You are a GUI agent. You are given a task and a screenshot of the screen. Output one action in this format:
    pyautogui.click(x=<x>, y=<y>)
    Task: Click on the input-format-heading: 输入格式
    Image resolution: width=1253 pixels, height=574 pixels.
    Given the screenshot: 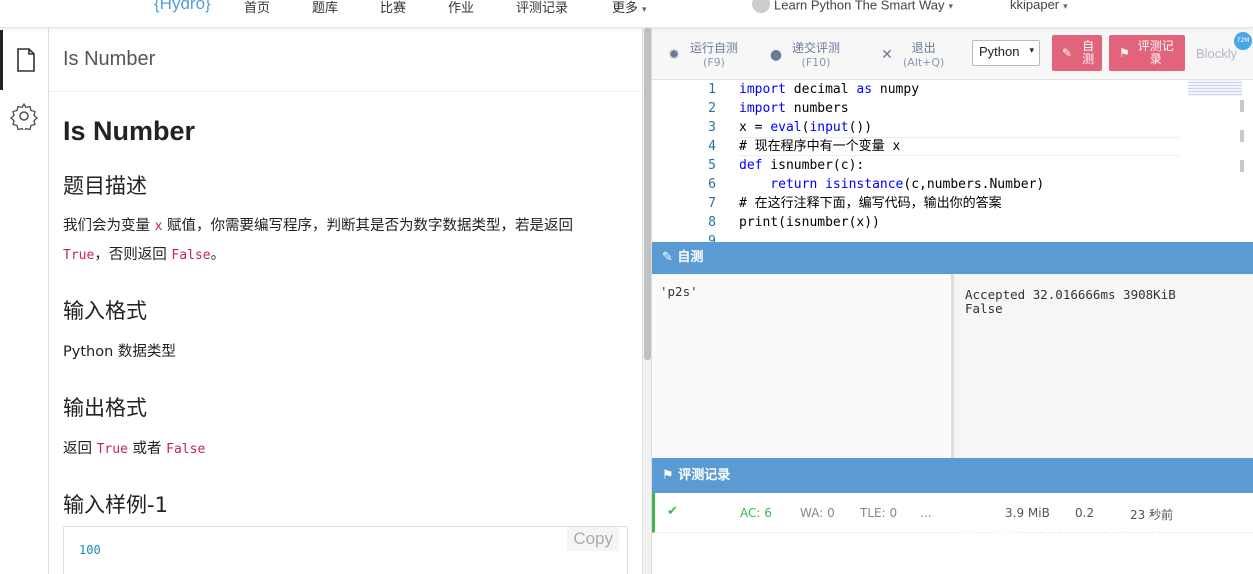 What is the action you would take?
    pyautogui.click(x=105, y=311)
    